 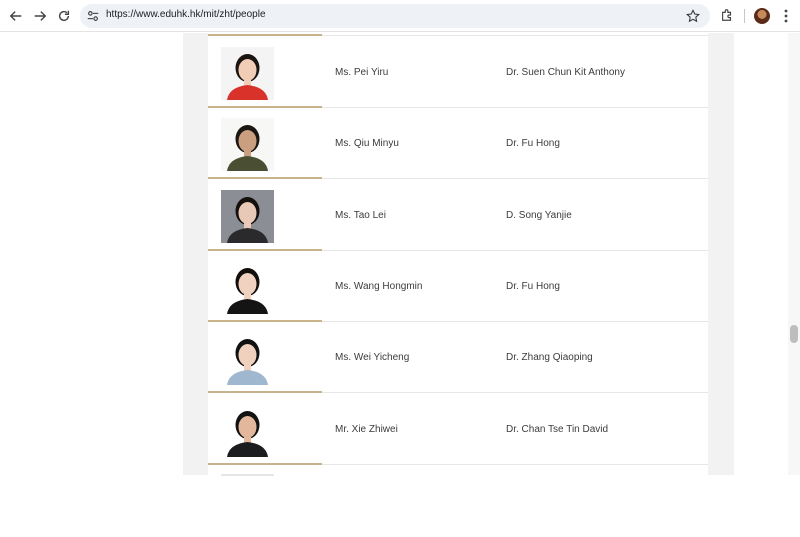 What do you see at coordinates (762, 16) in the screenshot?
I see `profile-avatar` at bounding box center [762, 16].